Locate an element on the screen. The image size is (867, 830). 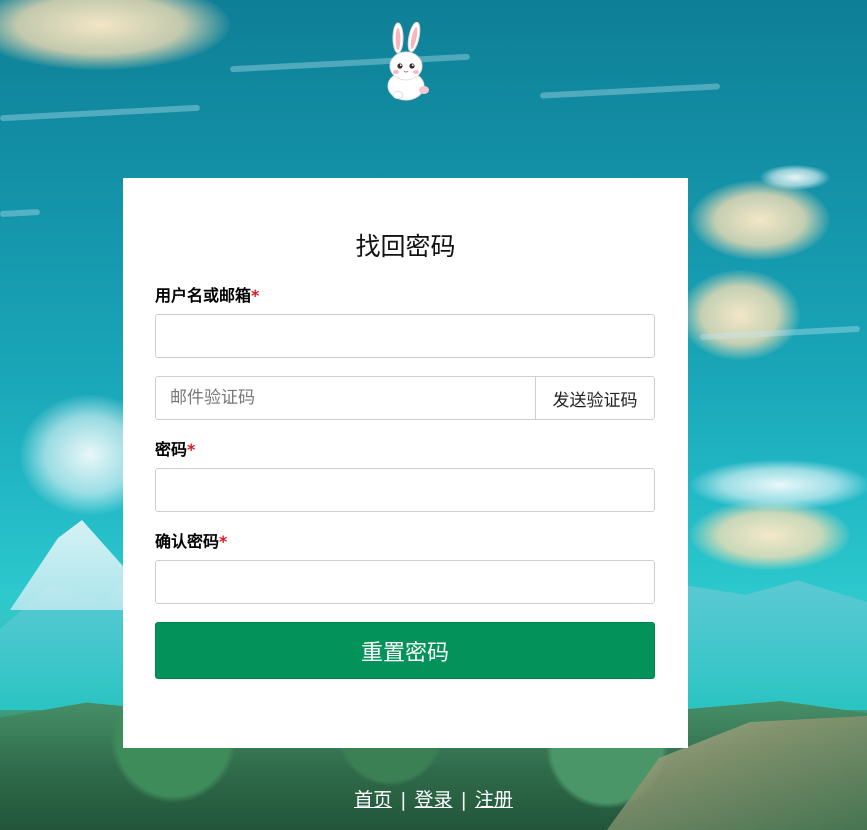
password-input is located at coordinates (405, 490).